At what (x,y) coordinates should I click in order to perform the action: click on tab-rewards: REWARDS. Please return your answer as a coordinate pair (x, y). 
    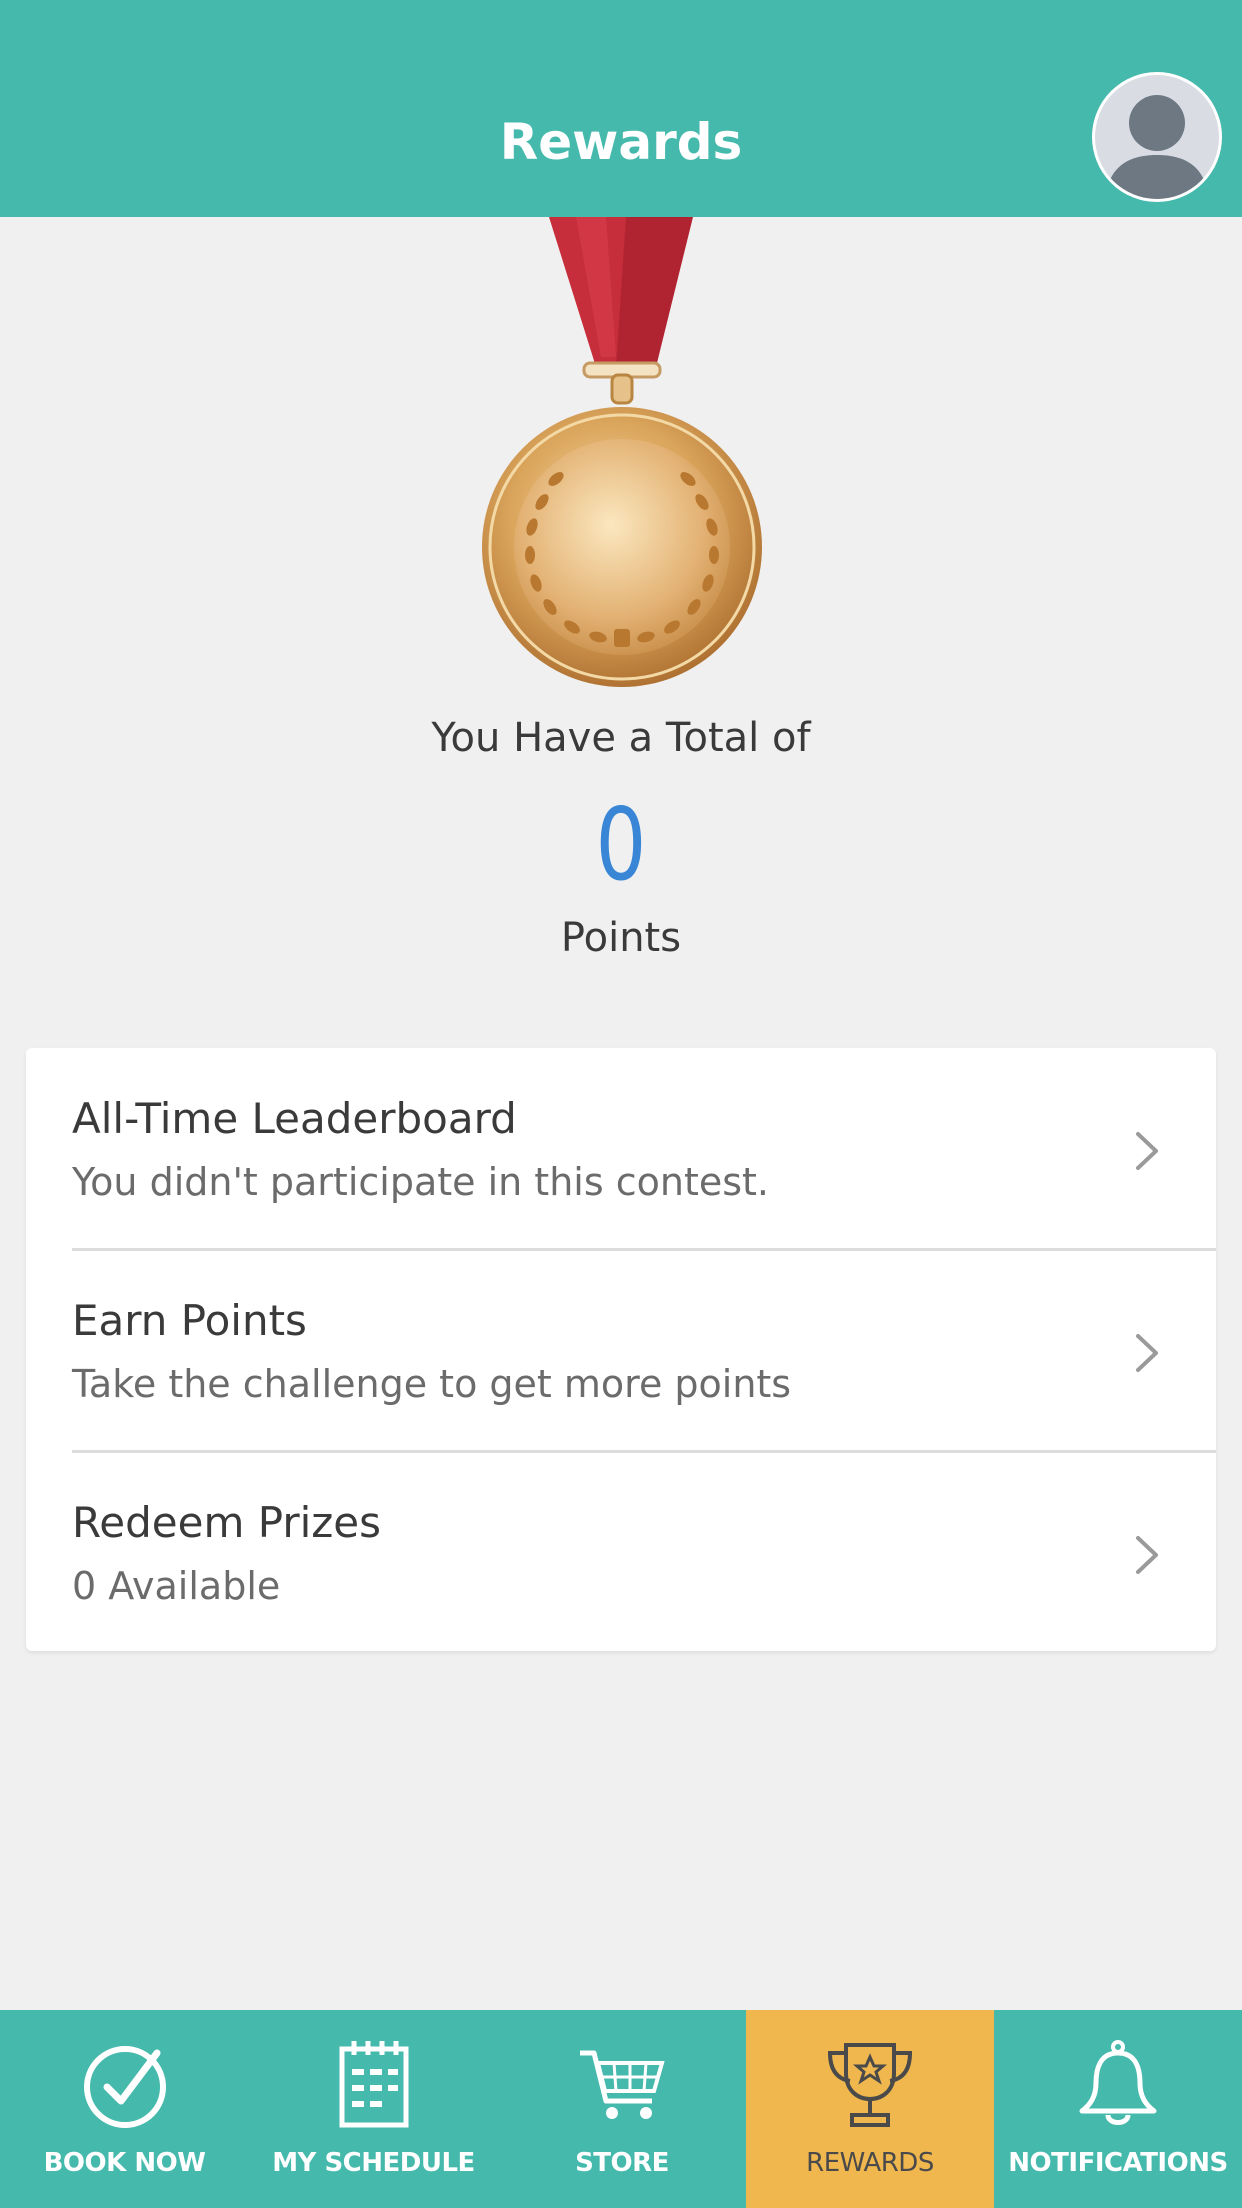
    Looking at the image, I should click on (870, 2109).